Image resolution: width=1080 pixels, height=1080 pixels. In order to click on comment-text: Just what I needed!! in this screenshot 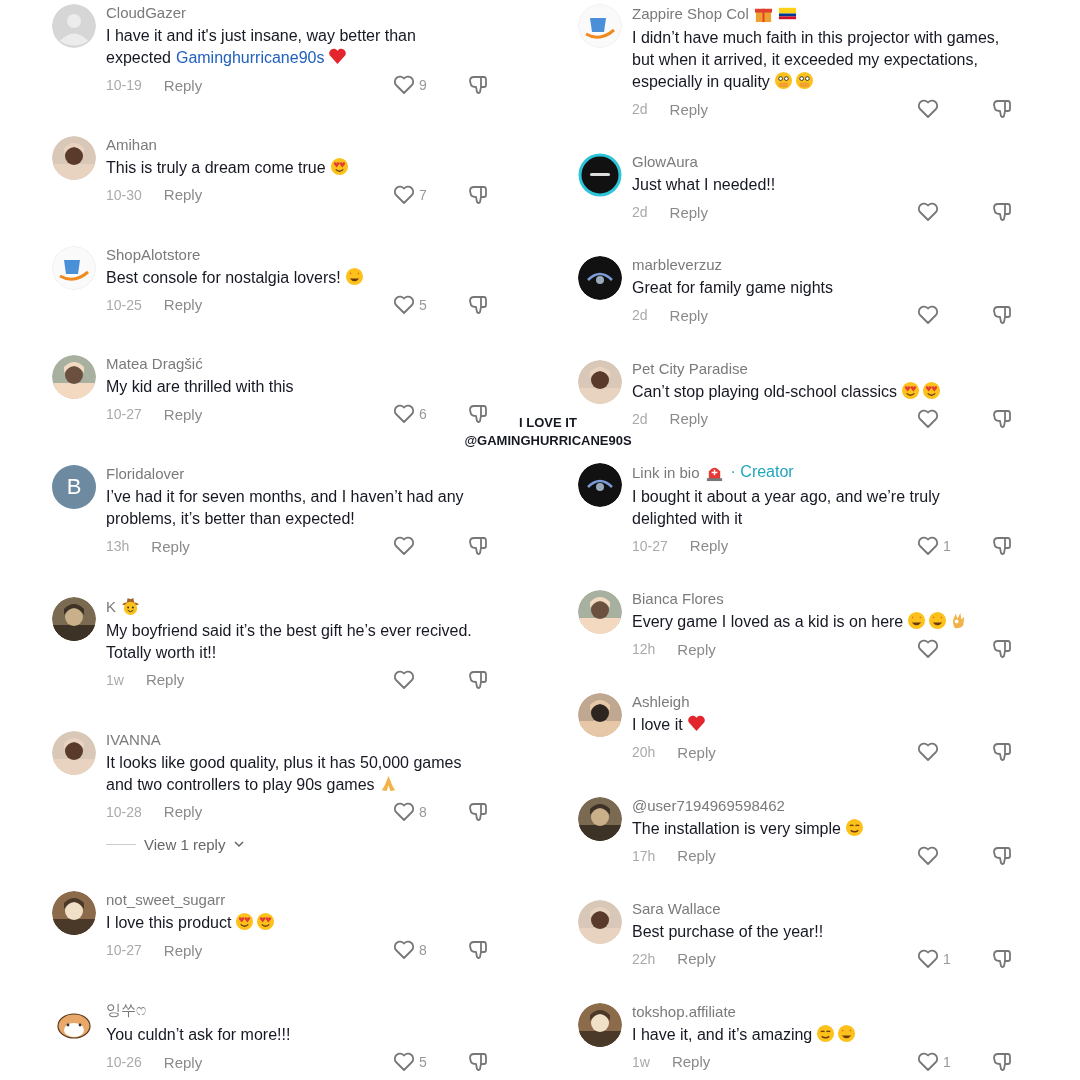, I will do `click(704, 185)`.